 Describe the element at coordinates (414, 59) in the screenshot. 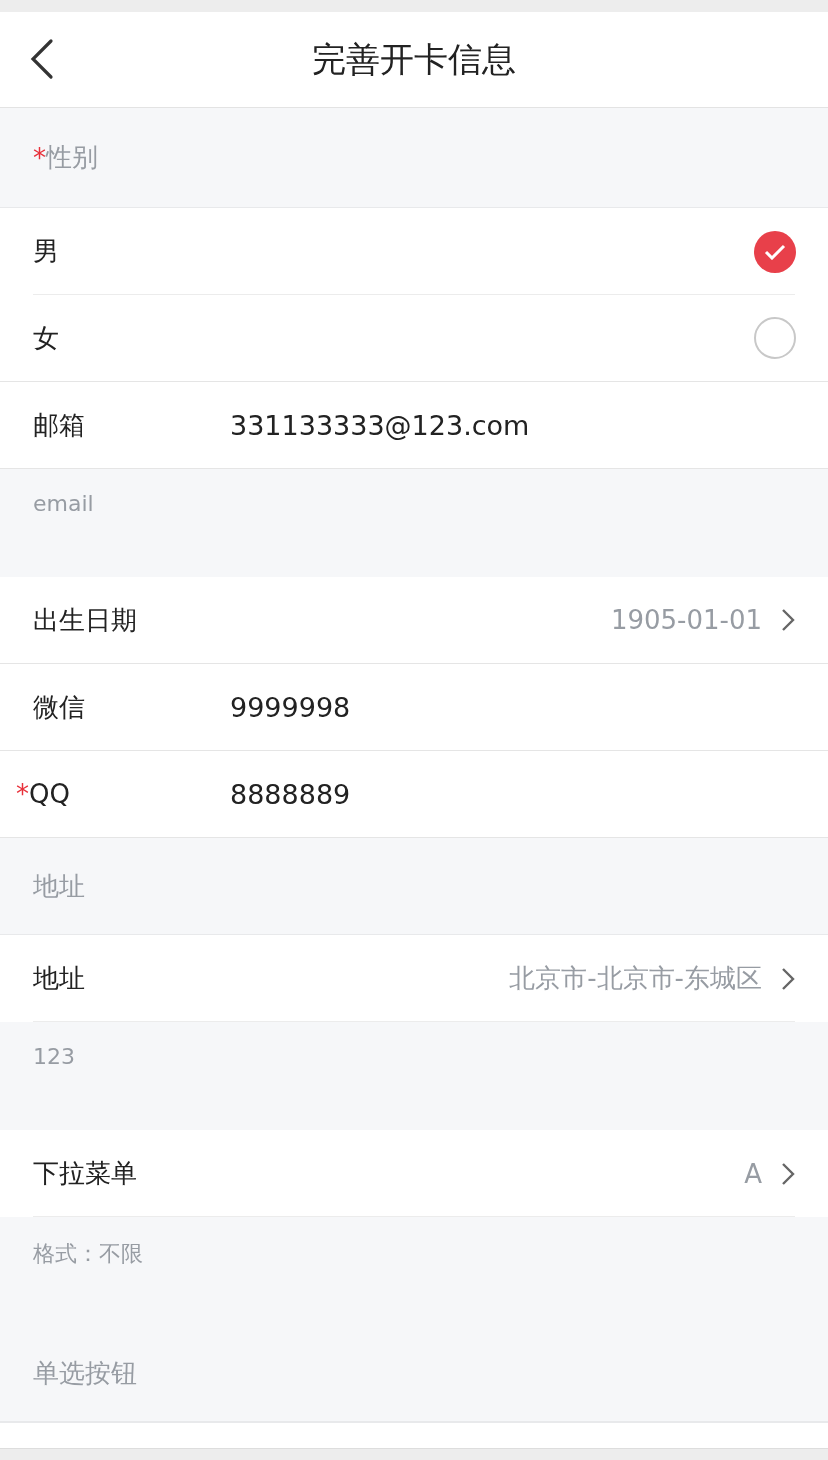

I see `window-title: 完善开卡信息` at that location.